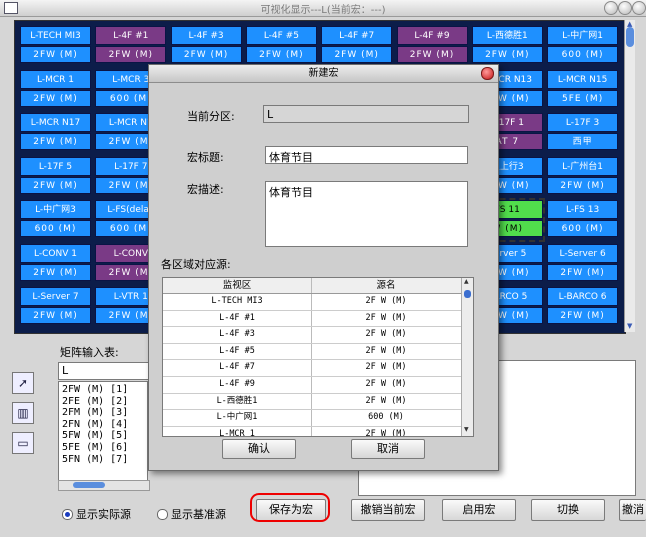 Image resolution: width=646 pixels, height=537 pixels. What do you see at coordinates (366, 155) in the screenshot?
I see `macro-title-input: 体育节目` at bounding box center [366, 155].